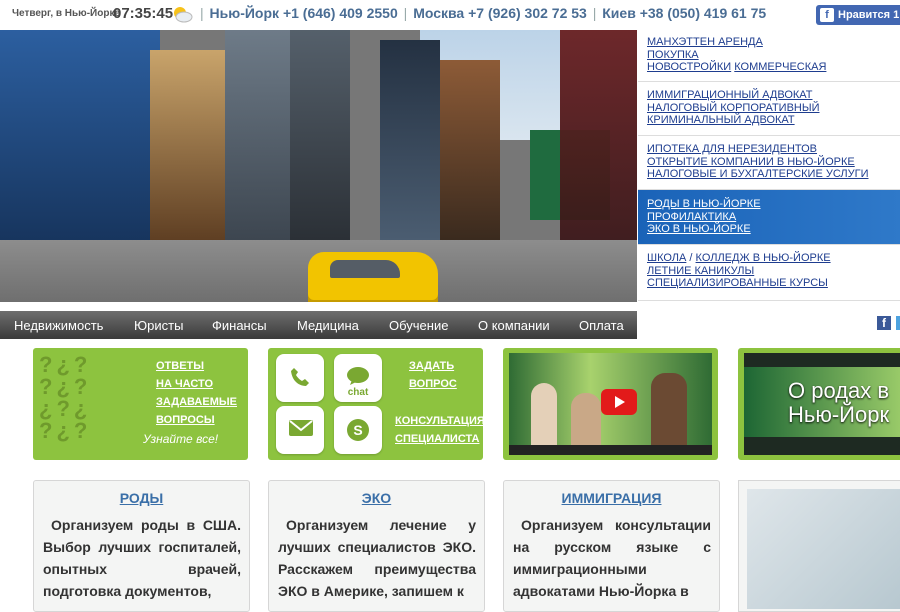 The image size is (900, 612). What do you see at coordinates (721, 120) in the screenshot?
I see `link-criminal-lawyer: КРИМИНАЛЬНЫЙ АДВОКАТ` at bounding box center [721, 120].